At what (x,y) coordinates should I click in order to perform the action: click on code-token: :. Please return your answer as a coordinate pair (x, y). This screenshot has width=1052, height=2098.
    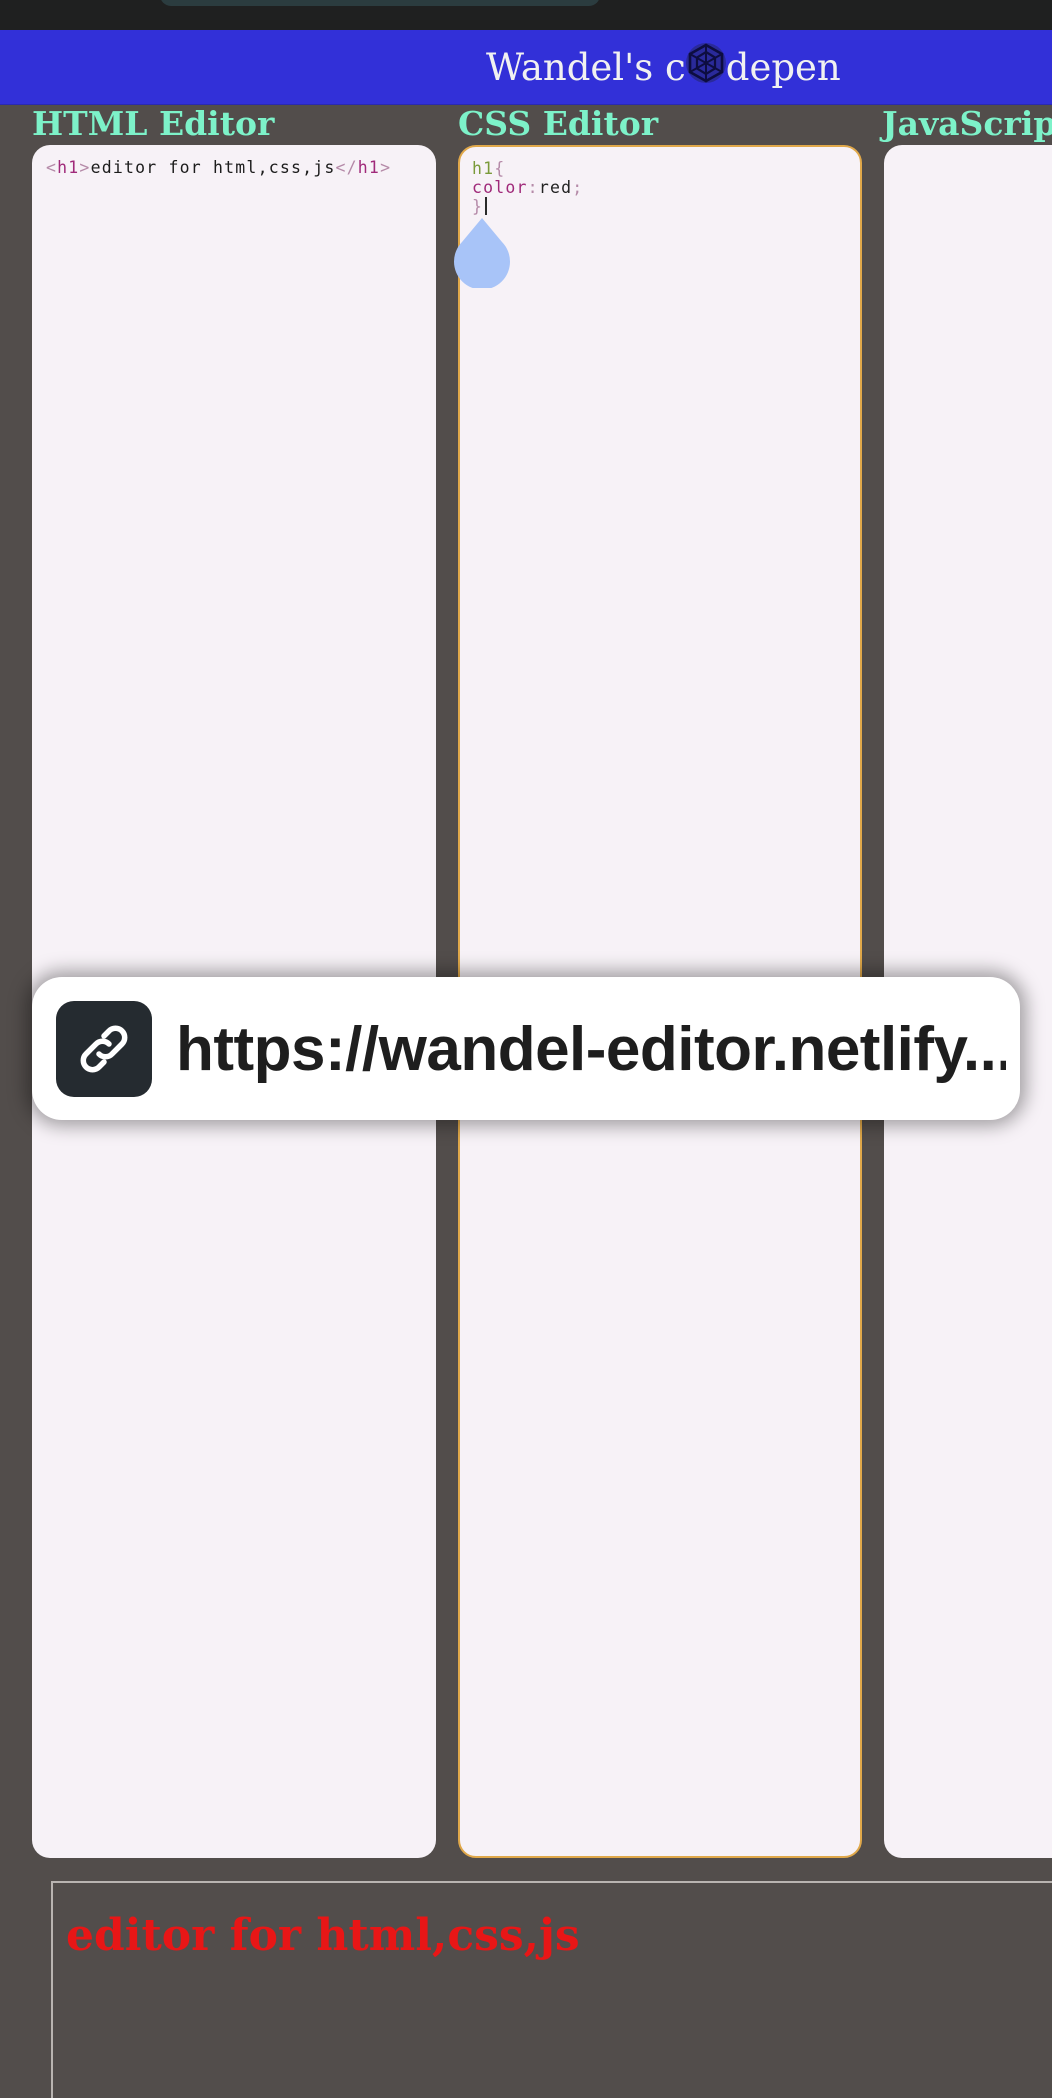
    Looking at the image, I should click on (533, 187).